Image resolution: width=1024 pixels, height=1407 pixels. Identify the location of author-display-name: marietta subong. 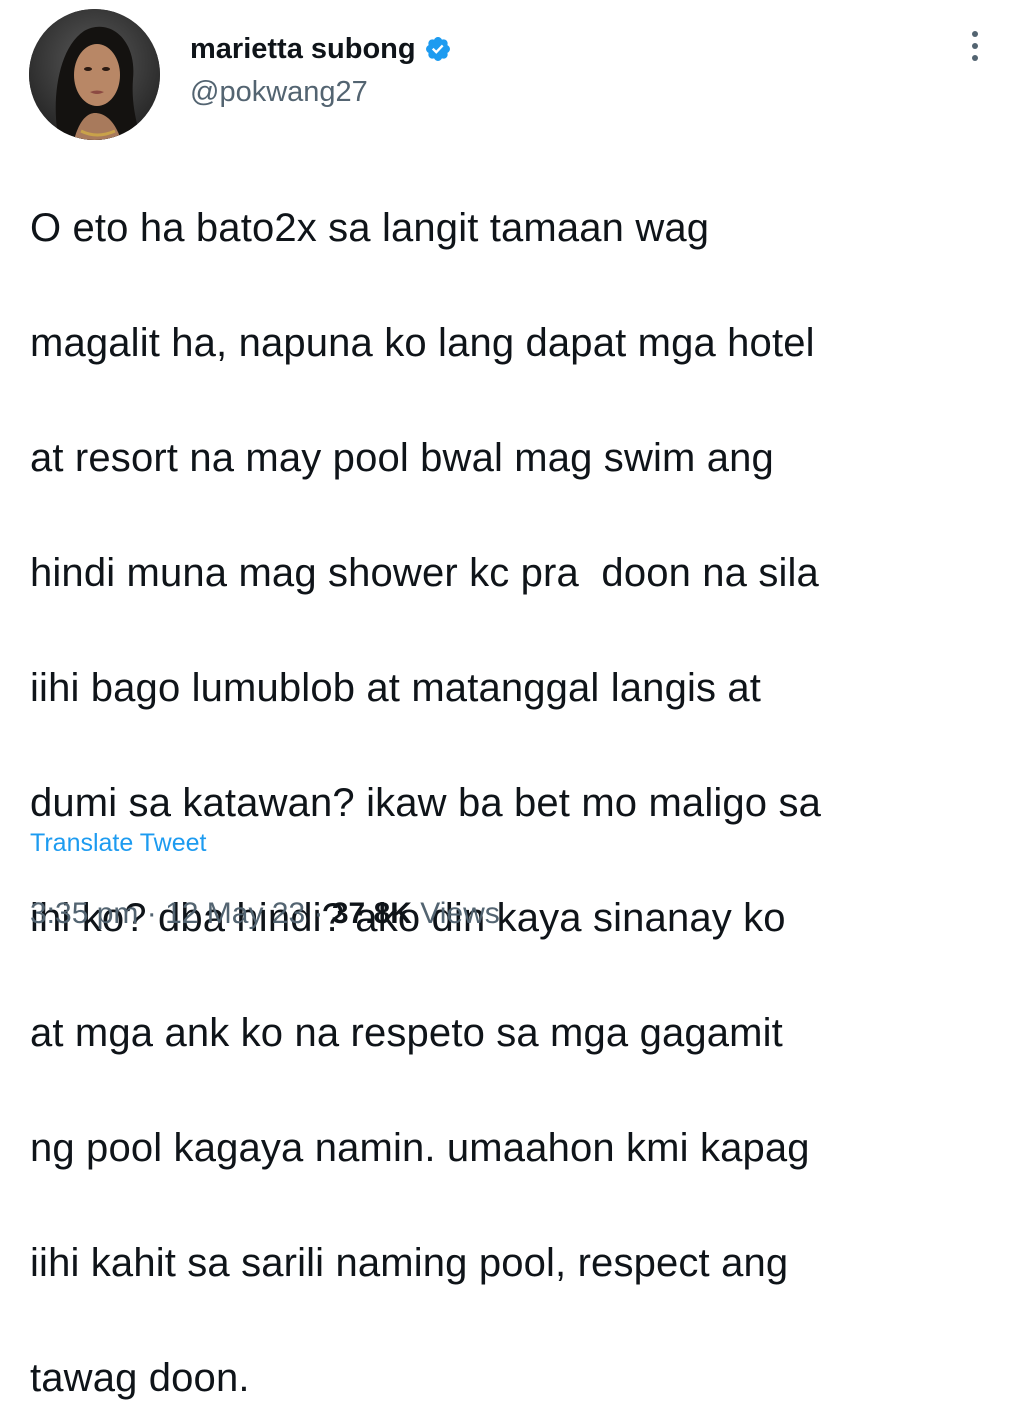
(303, 49).